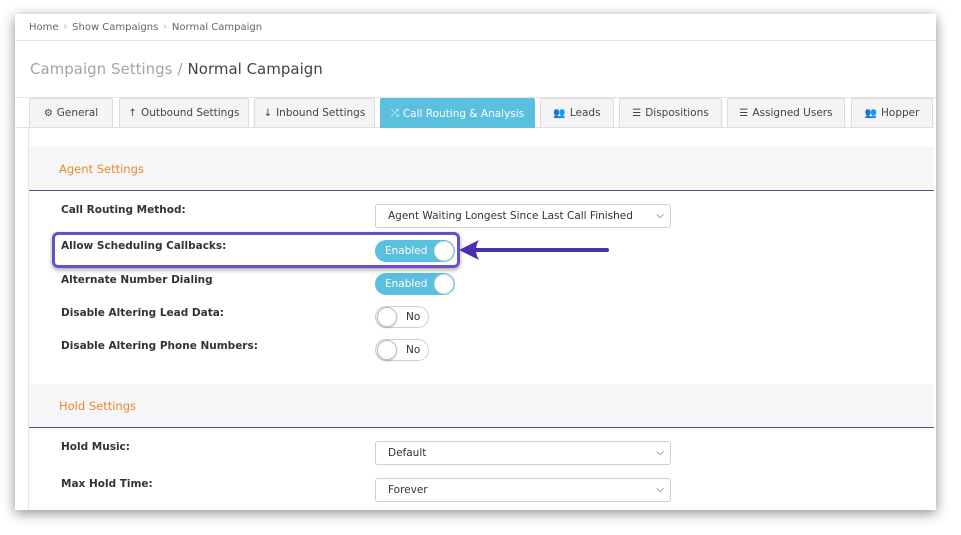 The width and height of the screenshot is (961, 535). I want to click on tab-label: Dispositions, so click(677, 113).